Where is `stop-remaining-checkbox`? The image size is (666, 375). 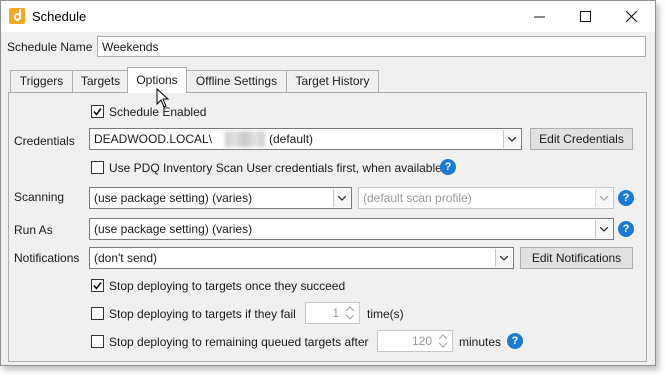
stop-remaining-checkbox is located at coordinates (97, 341).